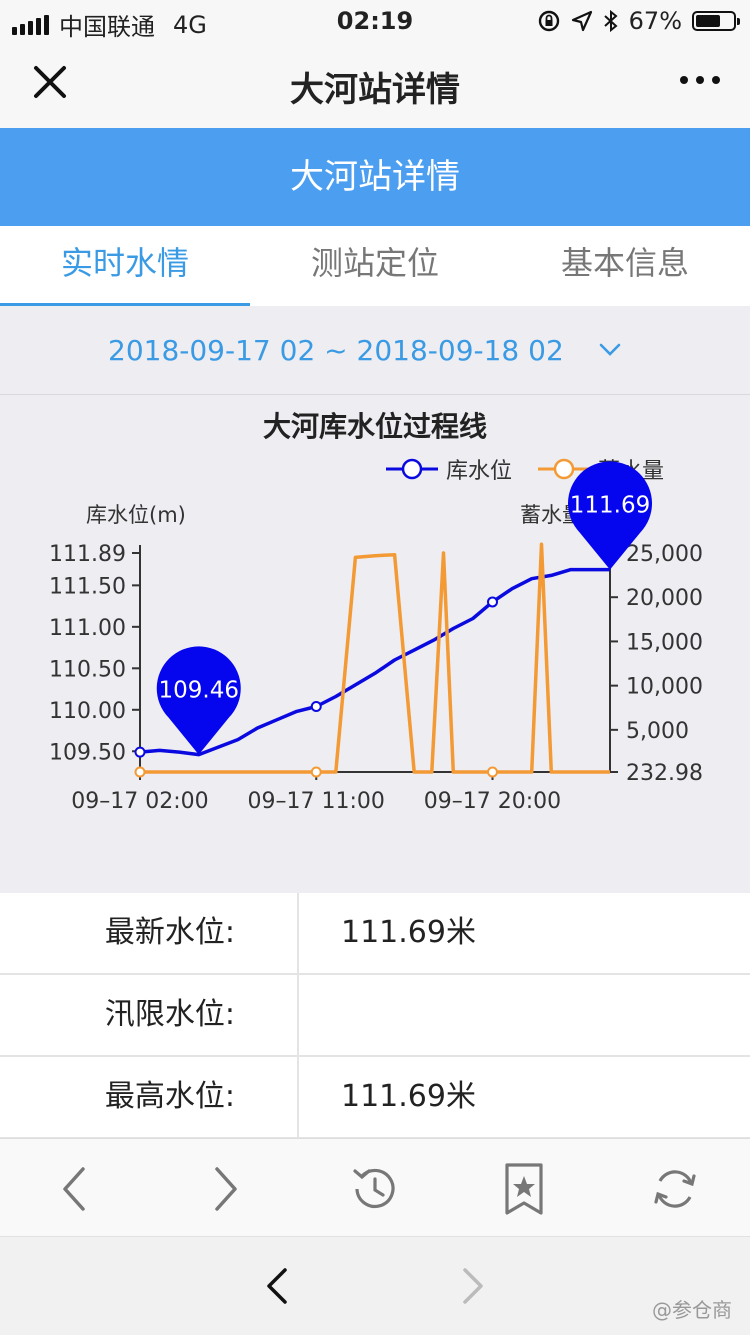 The height and width of the screenshot is (1335, 750). Describe the element at coordinates (87, 628) in the screenshot. I see `y-left-tick-label: 111.00` at that location.